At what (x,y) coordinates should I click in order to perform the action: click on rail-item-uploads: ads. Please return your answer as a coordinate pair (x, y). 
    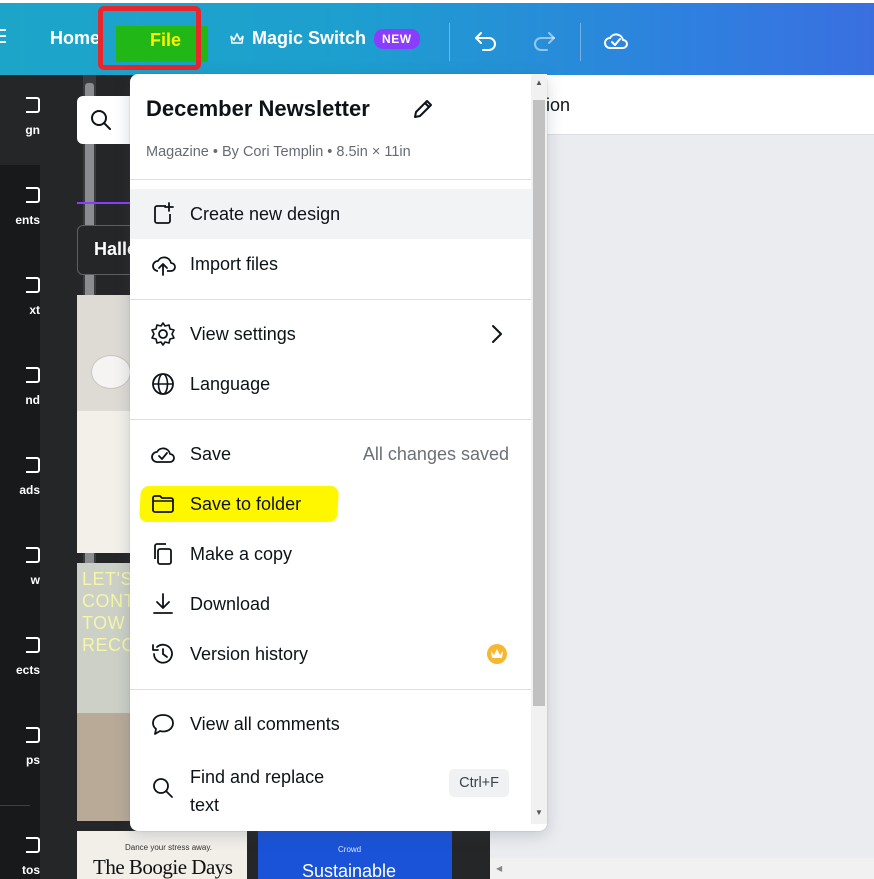
    Looking at the image, I should click on (20, 477).